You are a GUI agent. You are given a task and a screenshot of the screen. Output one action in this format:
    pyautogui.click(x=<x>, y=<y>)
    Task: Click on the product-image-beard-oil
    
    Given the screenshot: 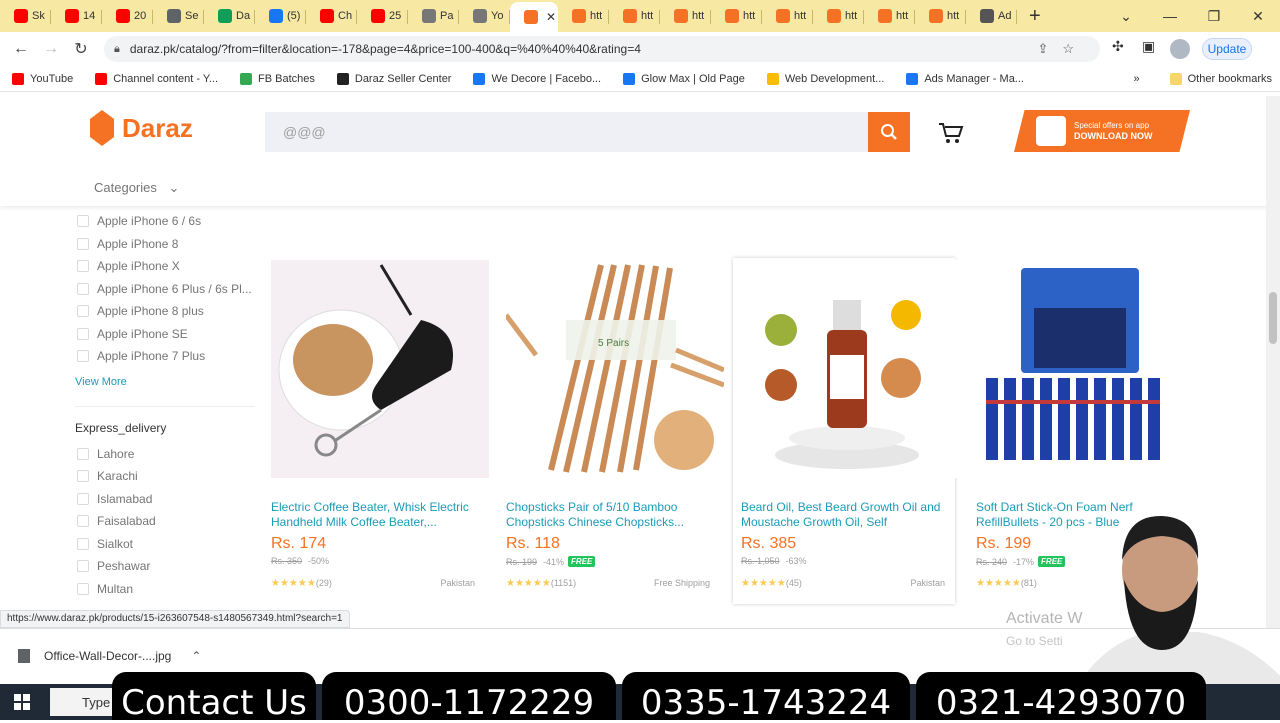 What is the action you would take?
    pyautogui.click(x=850, y=369)
    